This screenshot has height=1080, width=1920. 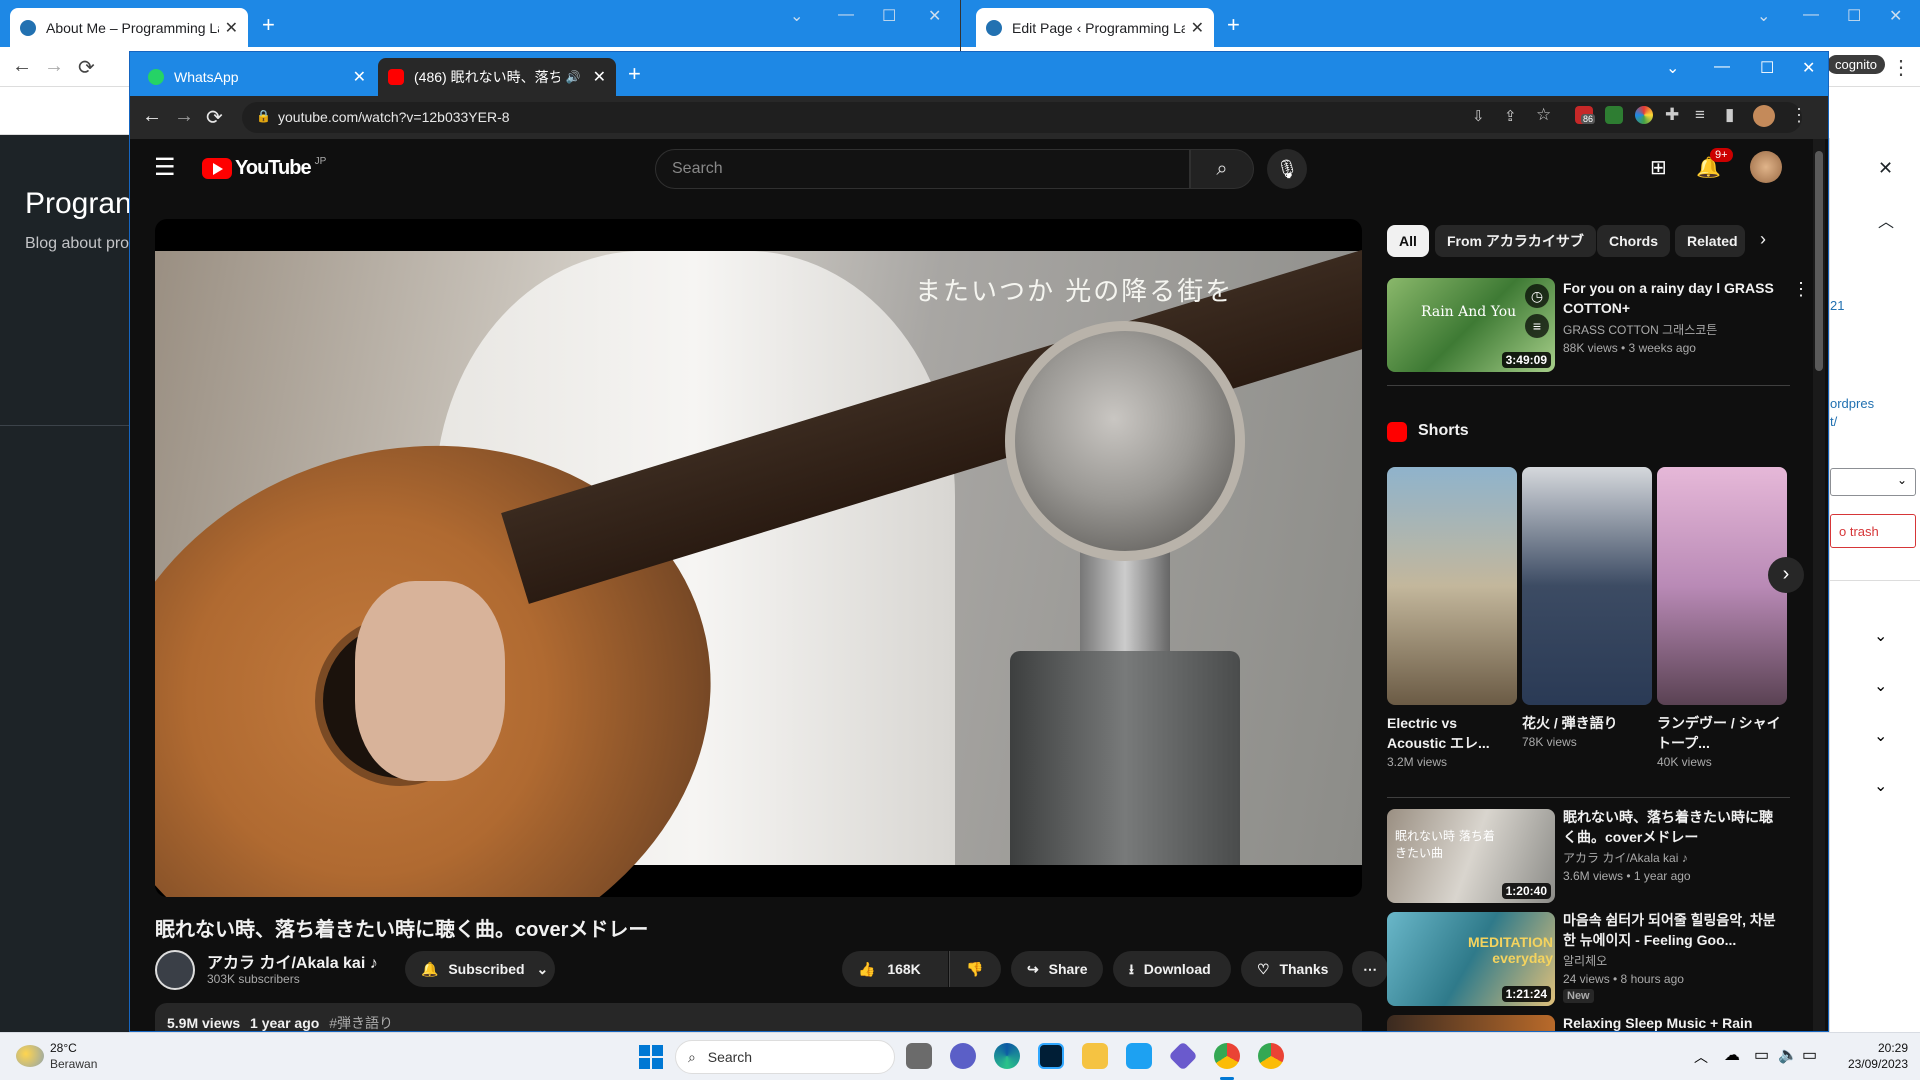 I want to click on dislike-button: 👎, so click(x=975, y=969).